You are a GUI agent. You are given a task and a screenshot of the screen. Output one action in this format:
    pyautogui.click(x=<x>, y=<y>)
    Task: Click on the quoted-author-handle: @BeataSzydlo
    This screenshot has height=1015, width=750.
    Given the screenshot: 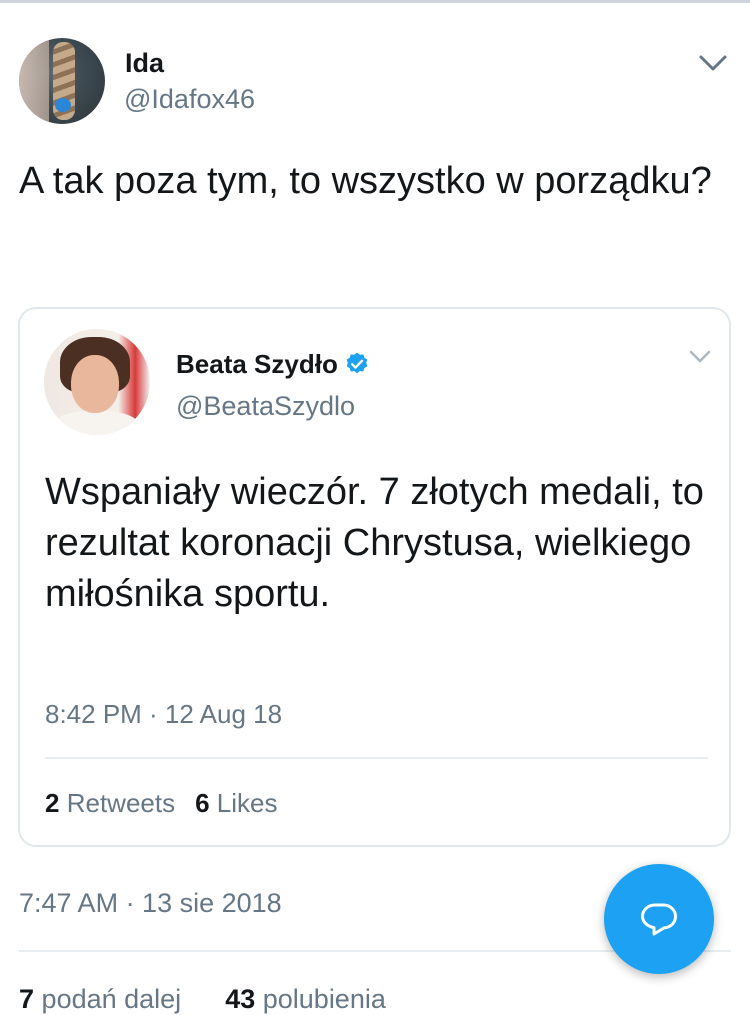 What is the action you would take?
    pyautogui.click(x=265, y=406)
    